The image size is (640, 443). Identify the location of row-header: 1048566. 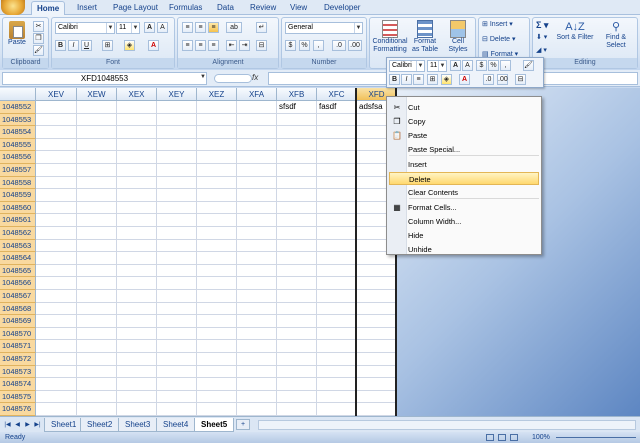
(18, 283).